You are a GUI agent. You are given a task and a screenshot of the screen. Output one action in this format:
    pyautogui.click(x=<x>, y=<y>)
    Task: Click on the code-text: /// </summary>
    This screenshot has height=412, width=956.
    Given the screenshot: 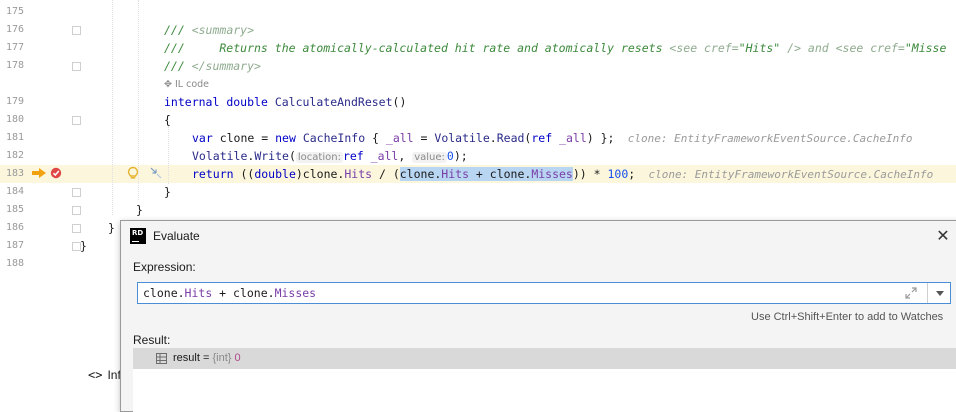 What is the action you would take?
    pyautogui.click(x=212, y=66)
    